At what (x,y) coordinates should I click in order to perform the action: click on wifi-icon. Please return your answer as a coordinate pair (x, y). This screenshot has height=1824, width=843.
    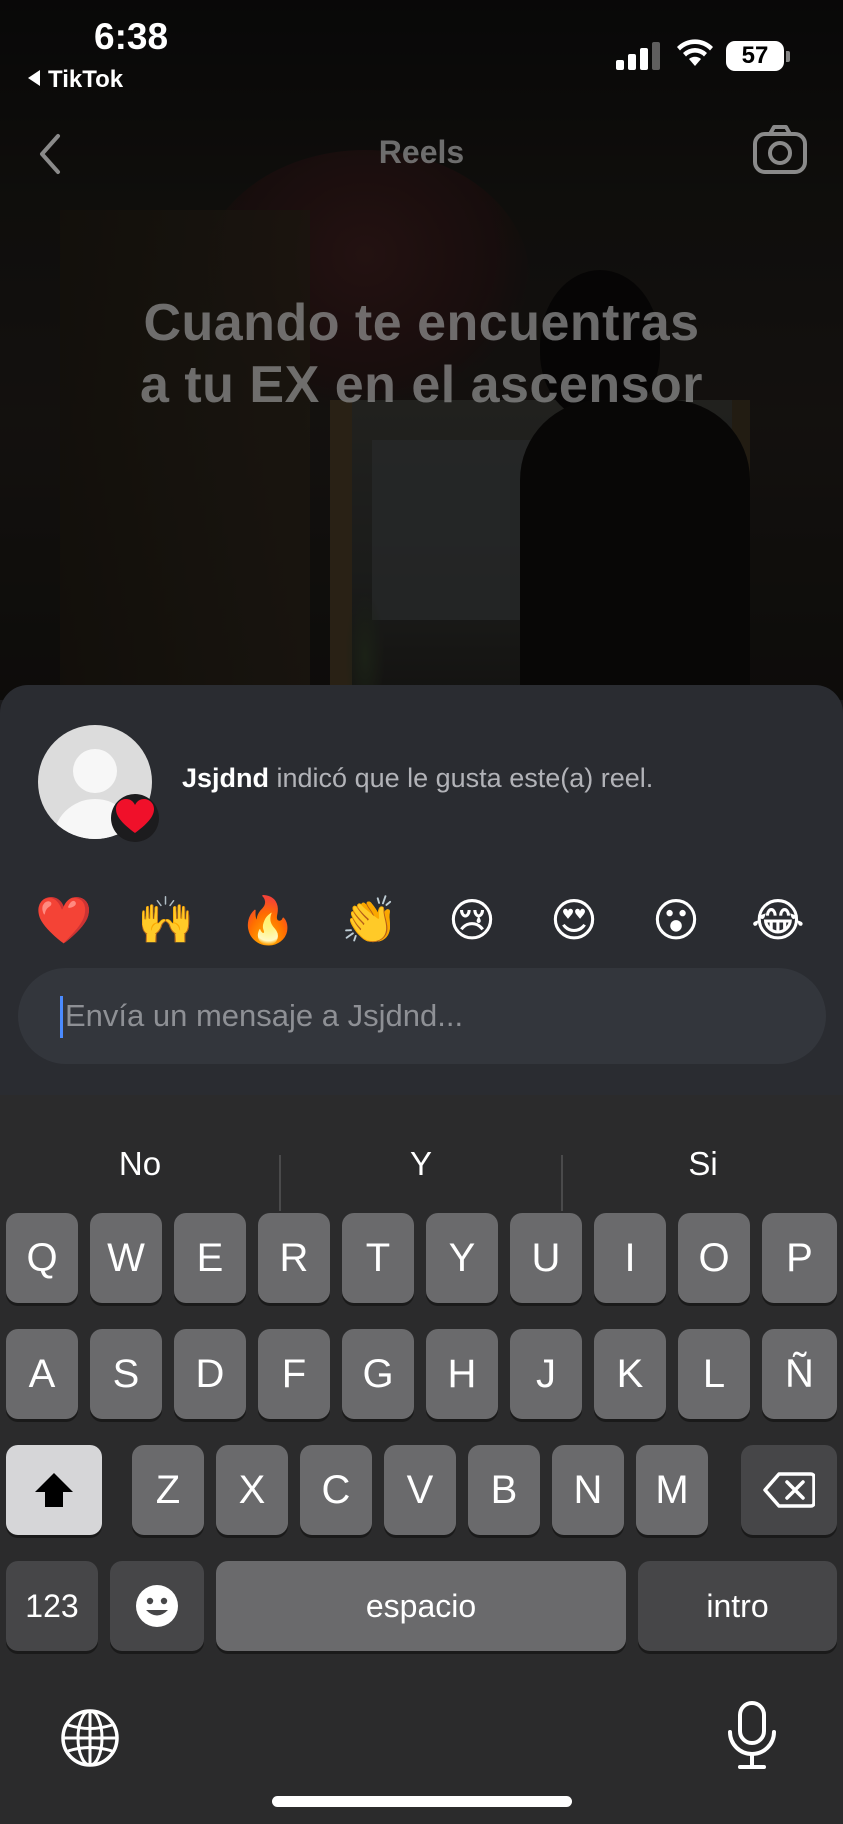
    Looking at the image, I should click on (695, 52).